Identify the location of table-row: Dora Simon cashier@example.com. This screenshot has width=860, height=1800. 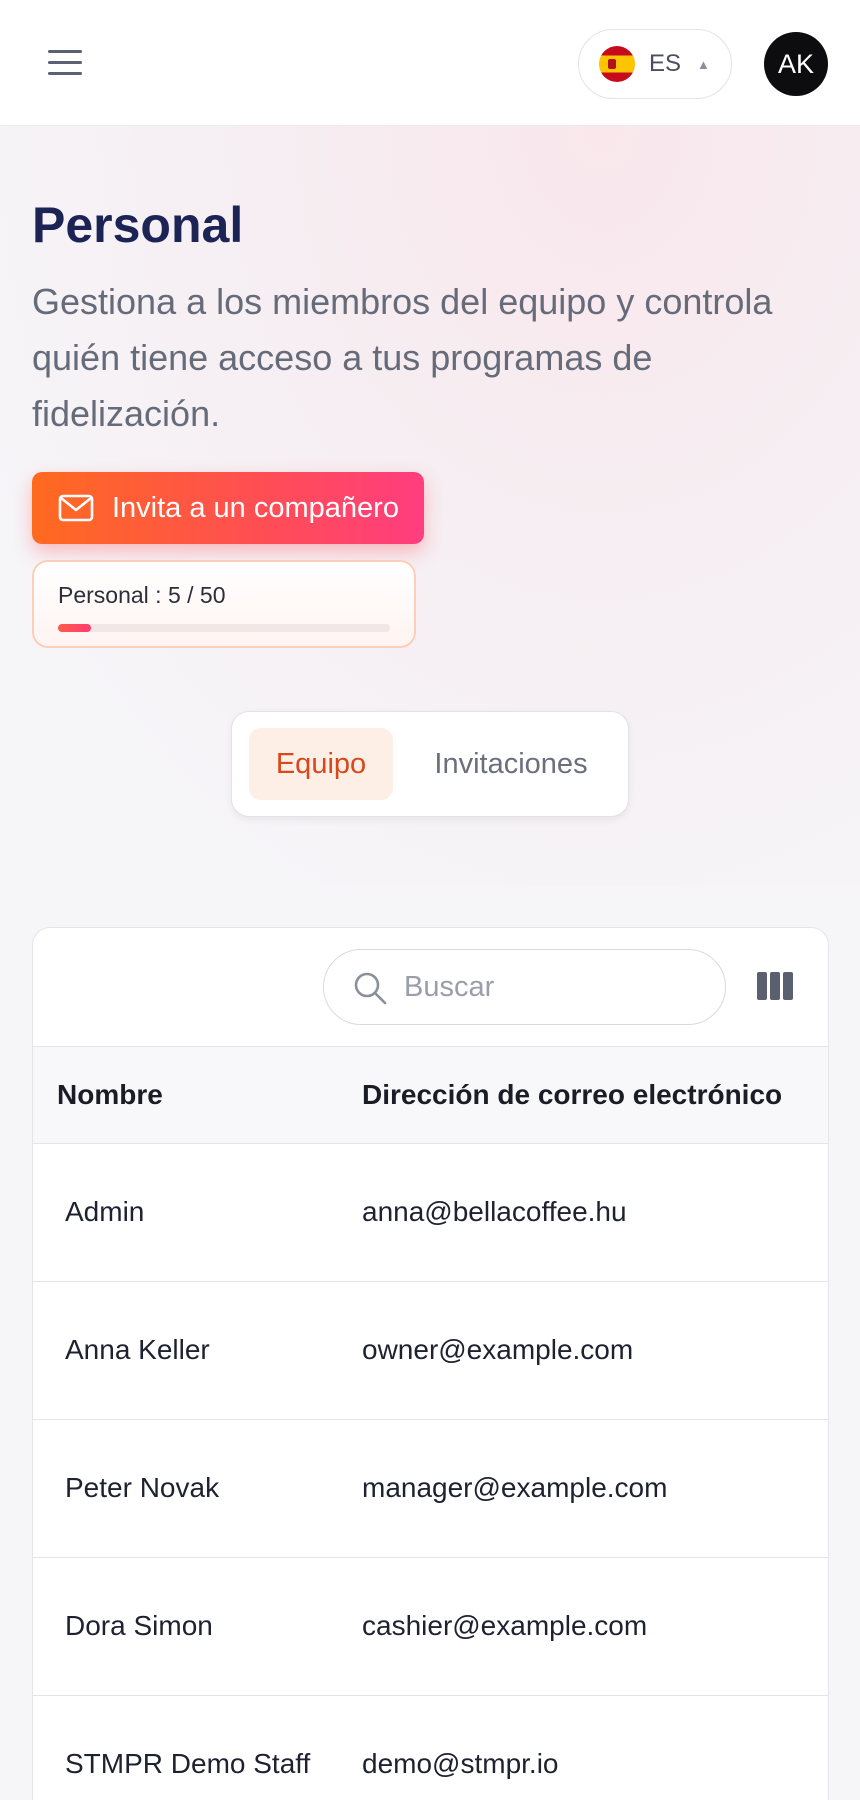
(430, 1627).